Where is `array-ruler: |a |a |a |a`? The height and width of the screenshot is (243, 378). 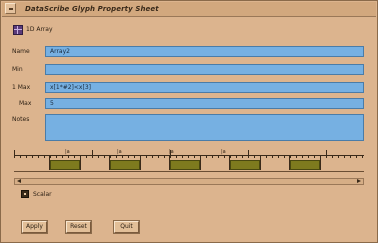
array-ruler: |a |a |a |a is located at coordinates (189, 162).